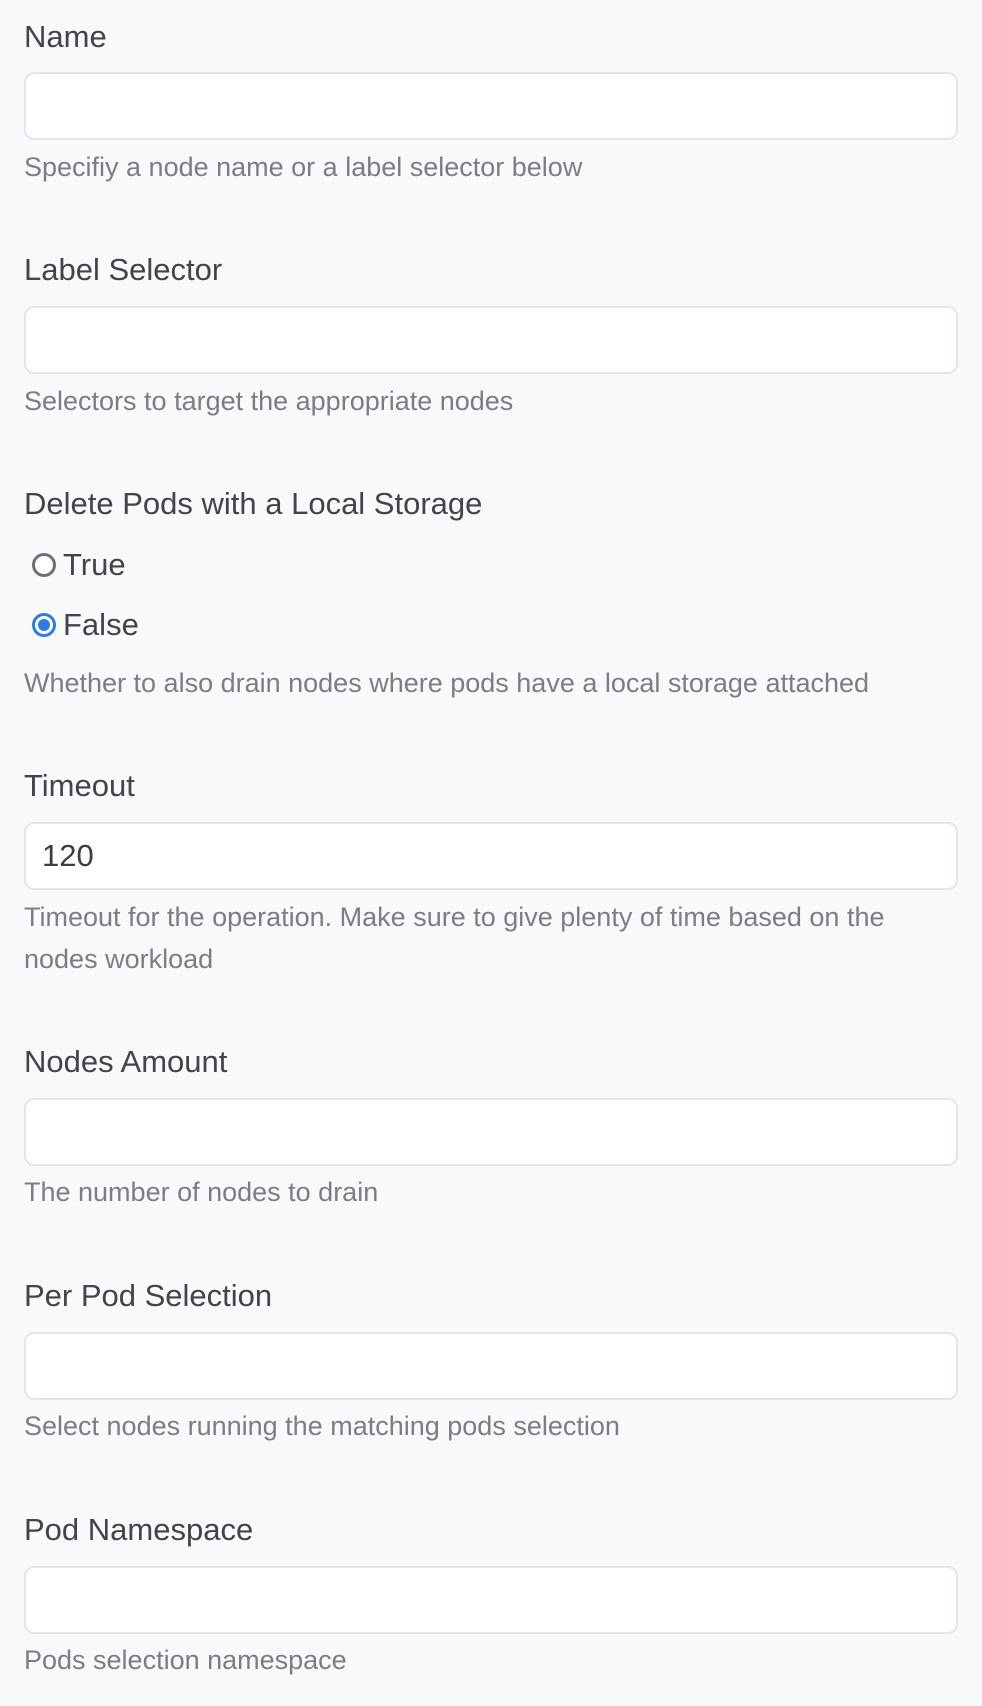  Describe the element at coordinates (79, 785) in the screenshot. I see `timeout-label: Timeout` at that location.